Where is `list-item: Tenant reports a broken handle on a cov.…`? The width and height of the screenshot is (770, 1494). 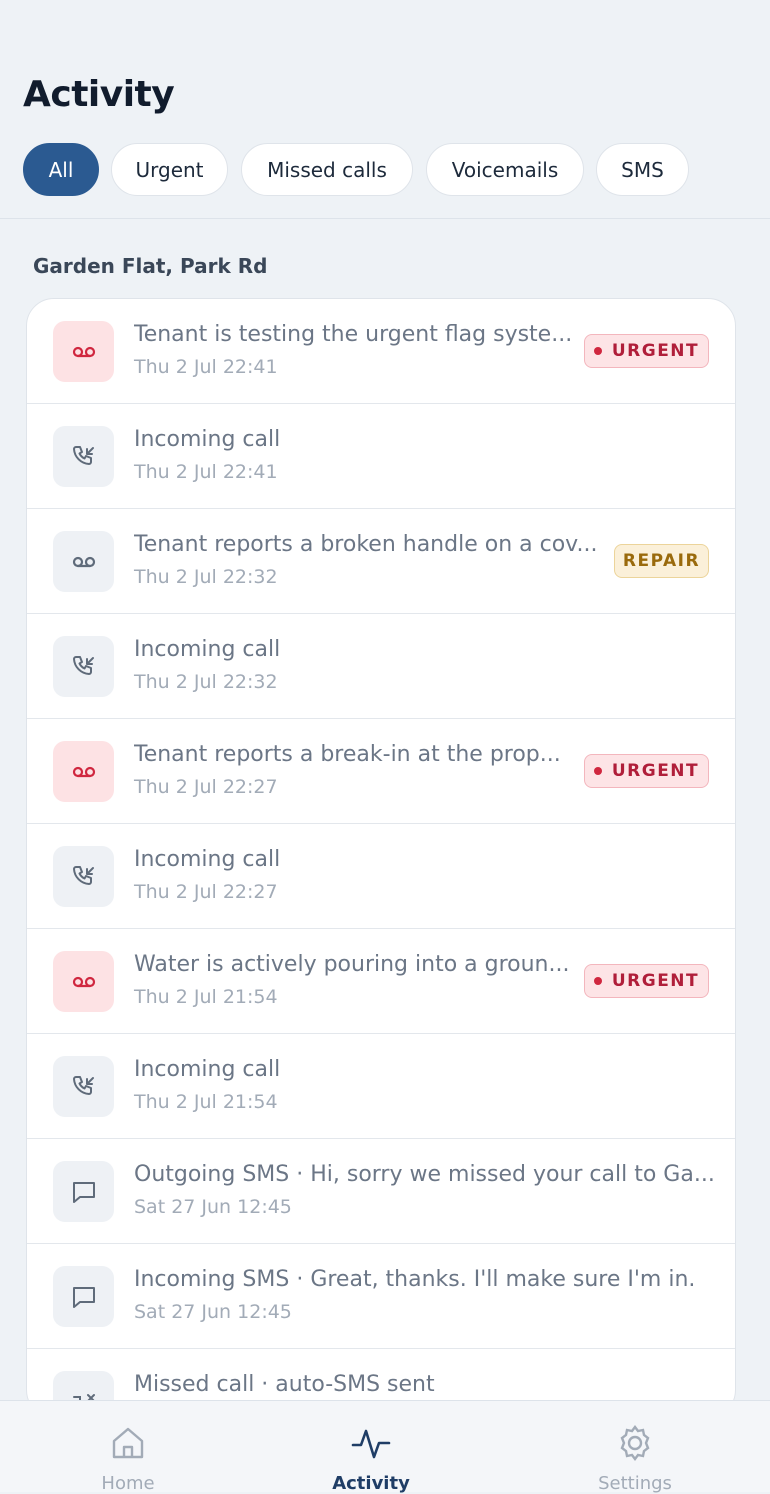
list-item: Tenant reports a broken handle on a cov.… is located at coordinates (381, 561).